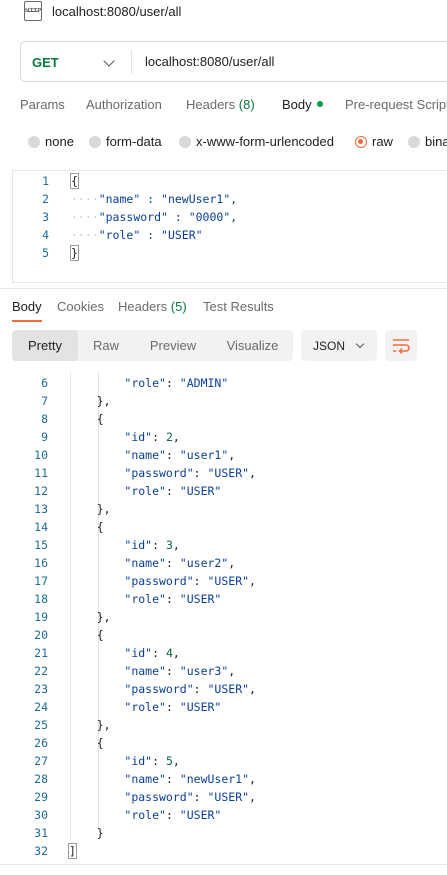 The height and width of the screenshot is (875, 447). I want to click on line-number: 29, so click(41, 797).